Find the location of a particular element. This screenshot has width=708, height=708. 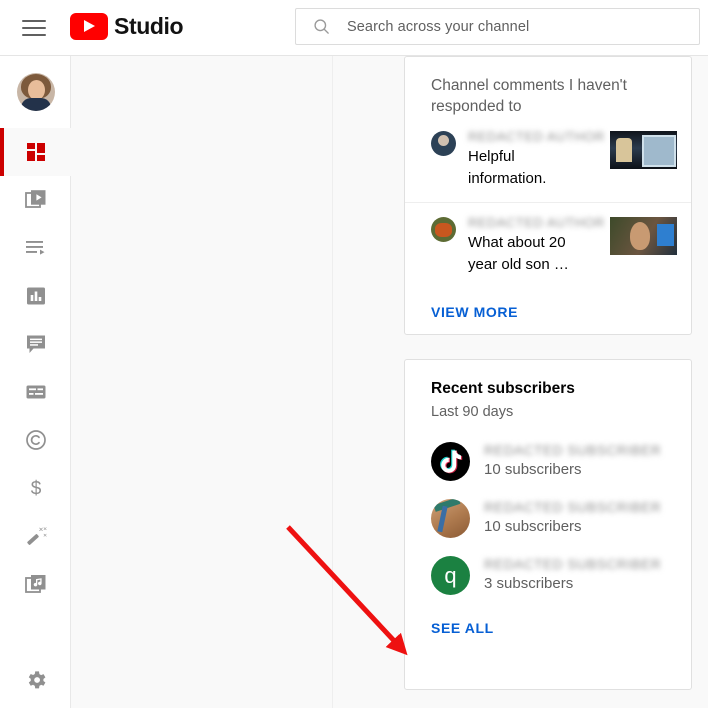

sidebar-item-analytics is located at coordinates (35, 296).